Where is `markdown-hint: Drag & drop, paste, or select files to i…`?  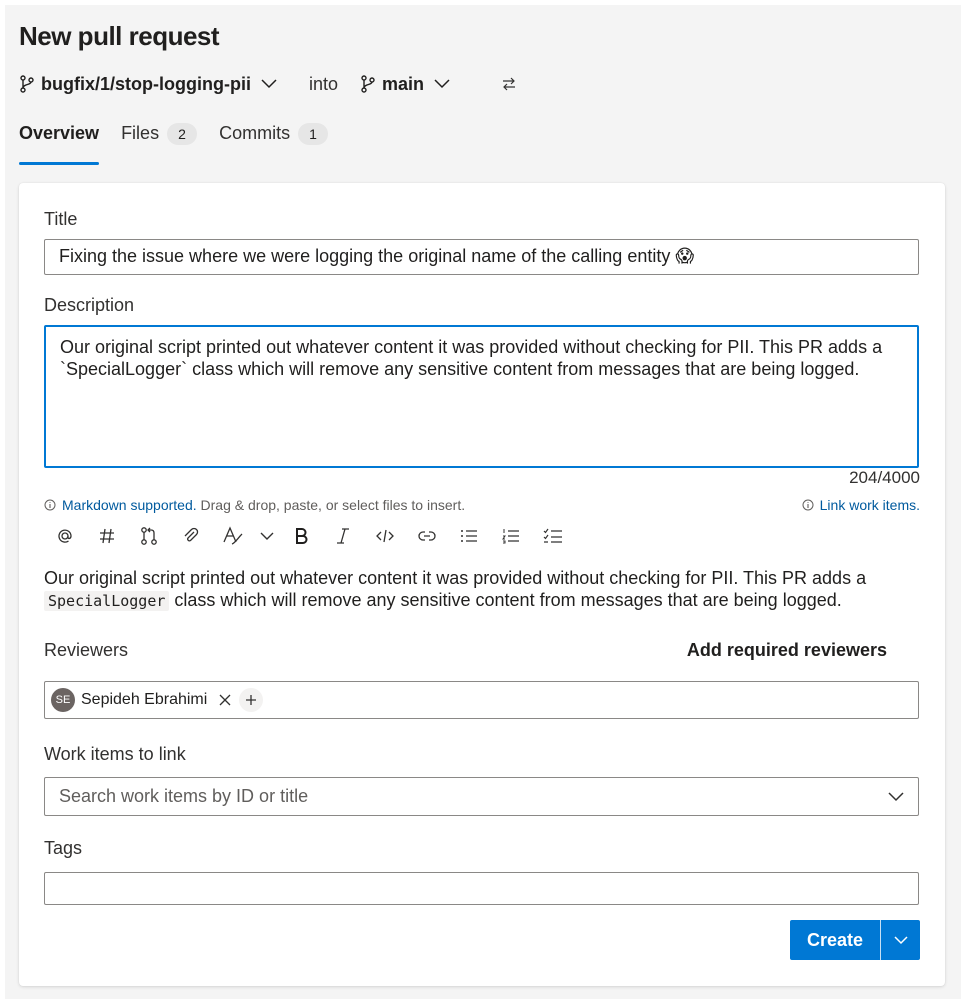
markdown-hint: Drag & drop, paste, or select files to i… is located at coordinates (333, 505).